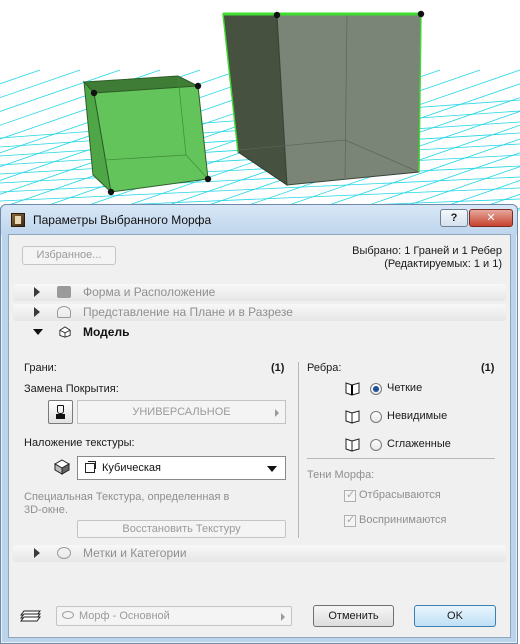 The width and height of the screenshot is (520, 644). What do you see at coordinates (488, 368) in the screenshot?
I see `edges-count: (1)` at bounding box center [488, 368].